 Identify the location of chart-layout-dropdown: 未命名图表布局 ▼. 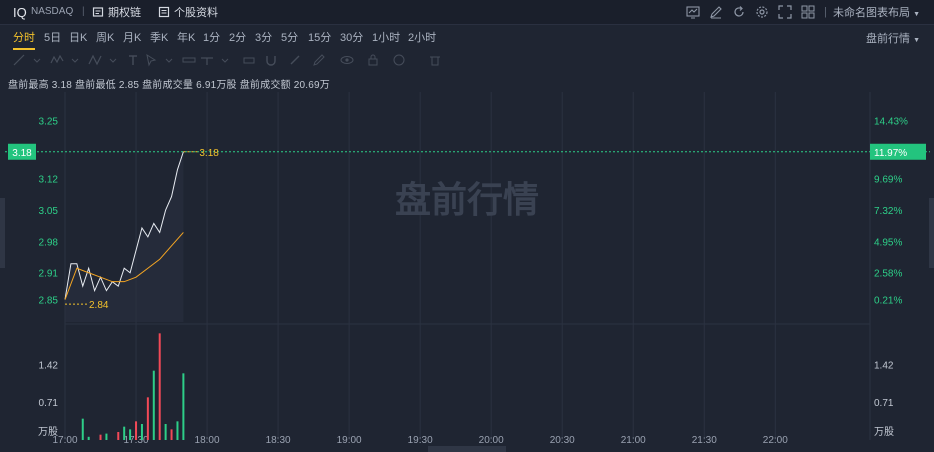
(876, 12).